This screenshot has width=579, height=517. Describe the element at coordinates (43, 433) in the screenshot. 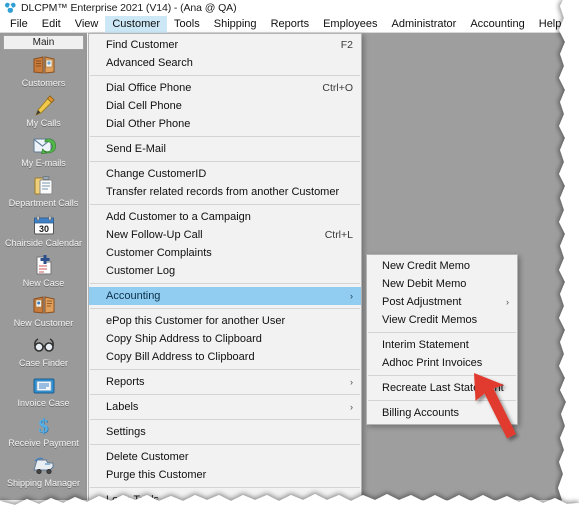

I see `sidebar-item-receive-payment: $ $ Receive Payment` at that location.